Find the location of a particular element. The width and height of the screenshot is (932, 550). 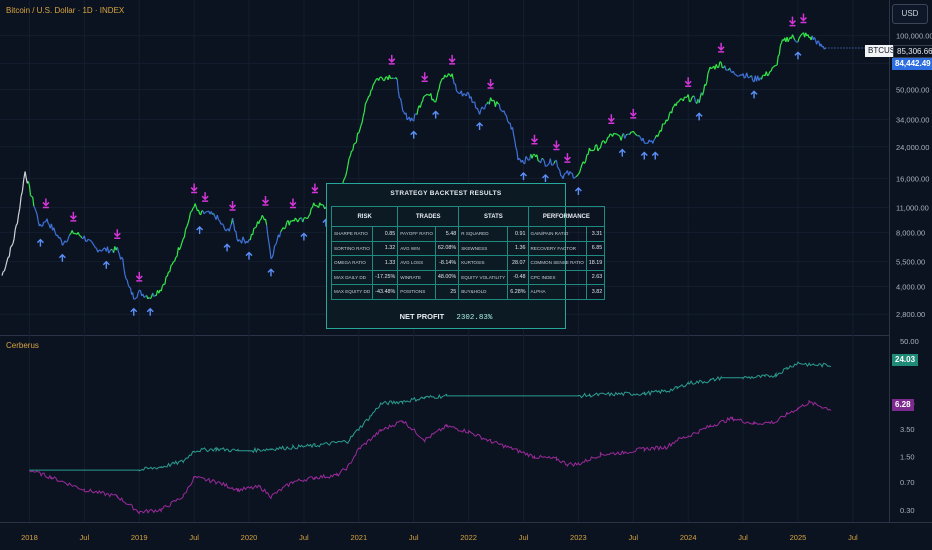

metric-value: 2.63 is located at coordinates (595, 277).